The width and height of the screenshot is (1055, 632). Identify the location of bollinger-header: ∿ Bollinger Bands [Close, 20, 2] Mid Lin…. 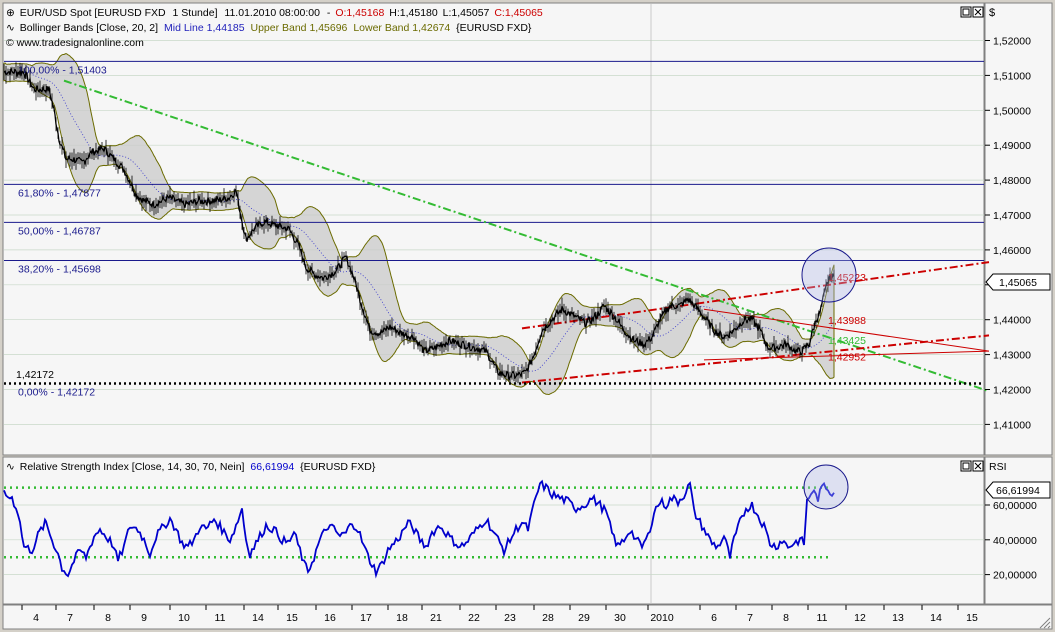
(269, 28).